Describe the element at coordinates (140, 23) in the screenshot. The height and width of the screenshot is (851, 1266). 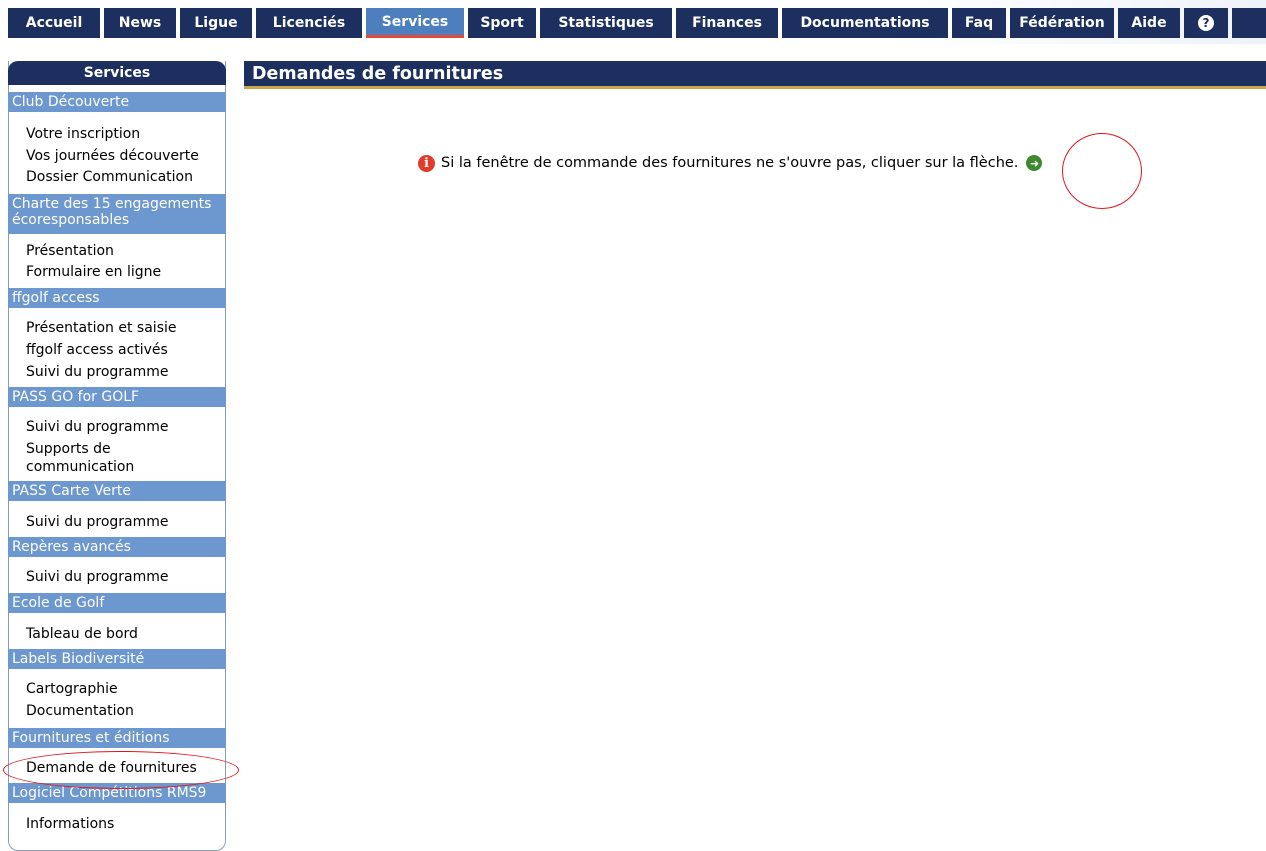
I see `tab-news: News` at that location.